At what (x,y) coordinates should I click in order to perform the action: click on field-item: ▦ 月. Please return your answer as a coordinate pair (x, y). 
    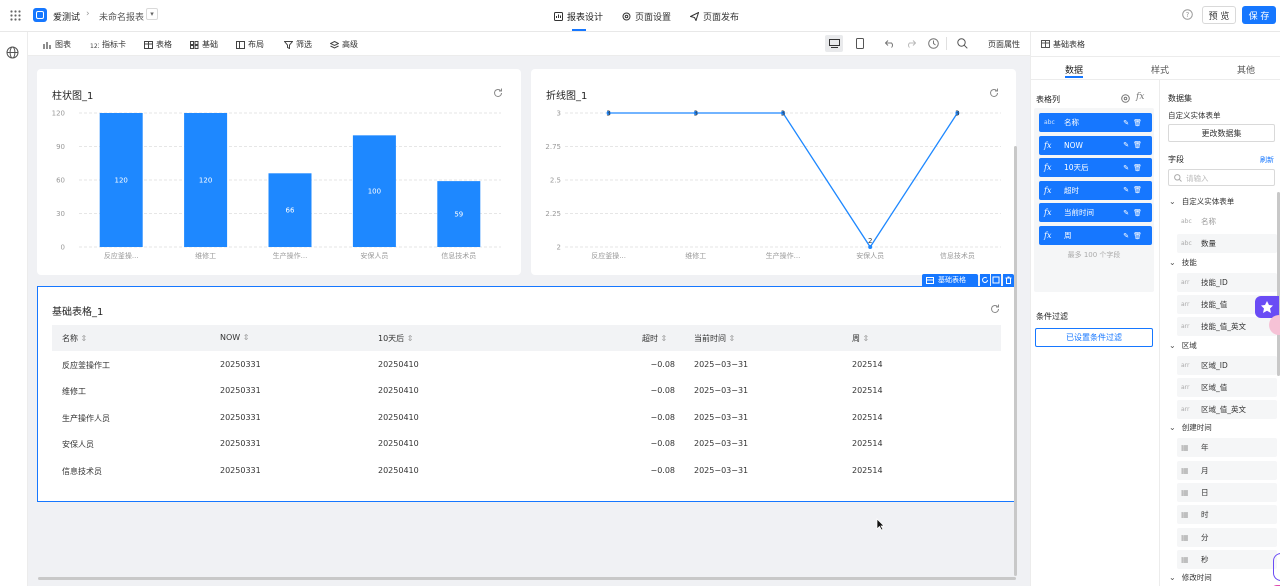
    Looking at the image, I should click on (1195, 470).